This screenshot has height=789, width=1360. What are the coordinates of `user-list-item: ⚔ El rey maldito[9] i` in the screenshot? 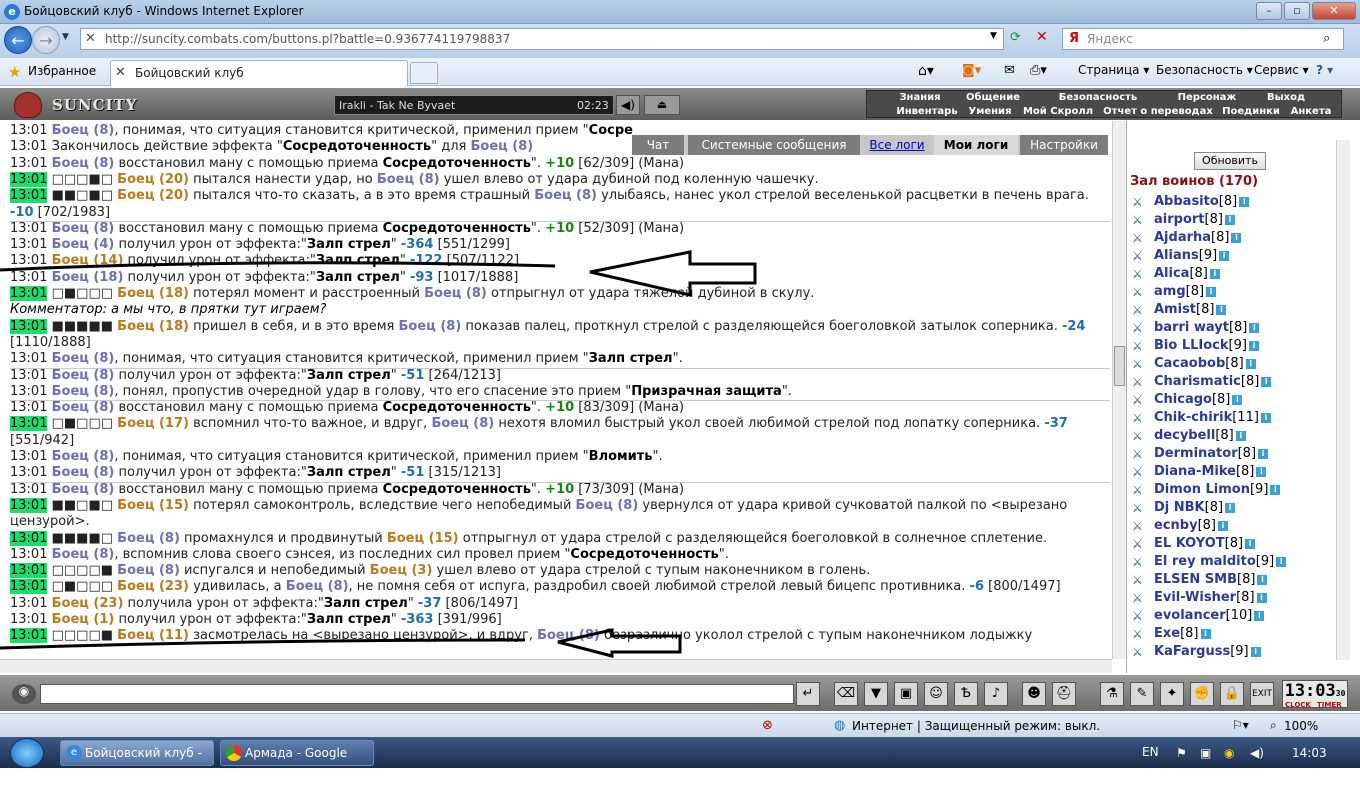 It's located at (1209, 563).